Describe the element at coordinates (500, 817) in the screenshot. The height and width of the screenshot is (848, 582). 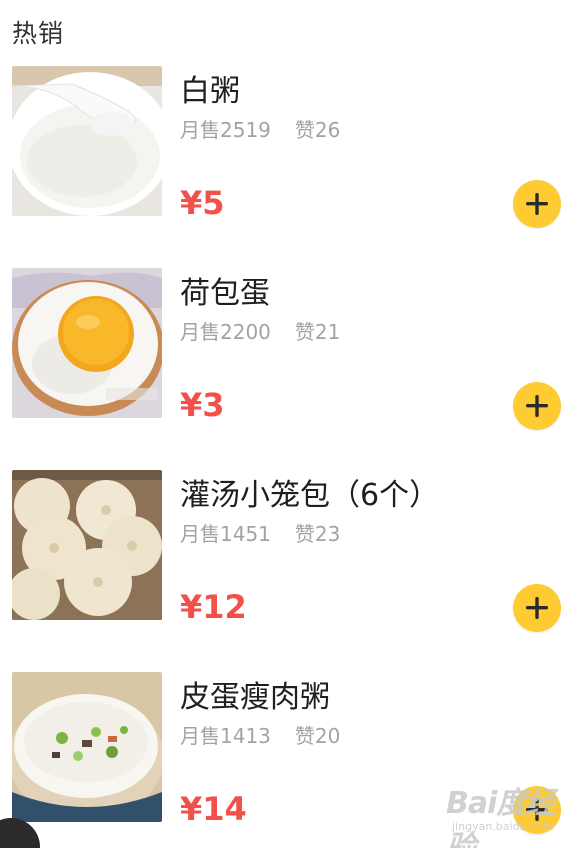
I see `watermark-text: Bai度经验` at that location.